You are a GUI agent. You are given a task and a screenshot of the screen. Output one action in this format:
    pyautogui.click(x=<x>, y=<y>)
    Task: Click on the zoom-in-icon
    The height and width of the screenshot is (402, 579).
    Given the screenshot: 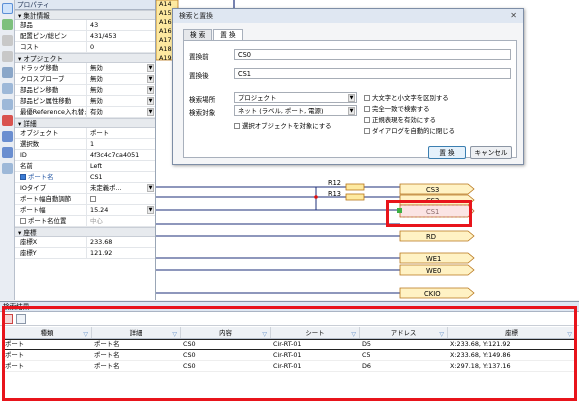 What is the action you would take?
    pyautogui.click(x=7, y=88)
    